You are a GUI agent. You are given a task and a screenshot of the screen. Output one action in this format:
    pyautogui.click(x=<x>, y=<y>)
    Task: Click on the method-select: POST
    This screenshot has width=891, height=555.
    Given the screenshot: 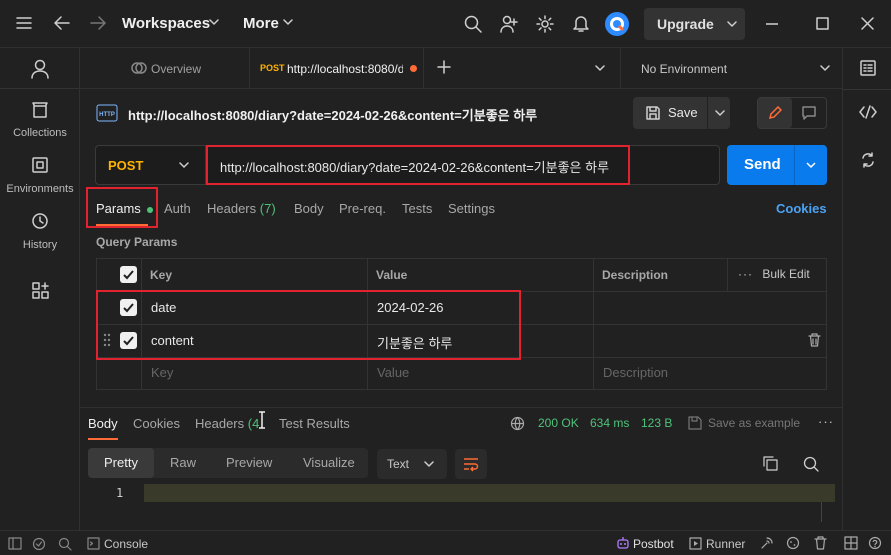 What is the action you would take?
    pyautogui.click(x=151, y=165)
    